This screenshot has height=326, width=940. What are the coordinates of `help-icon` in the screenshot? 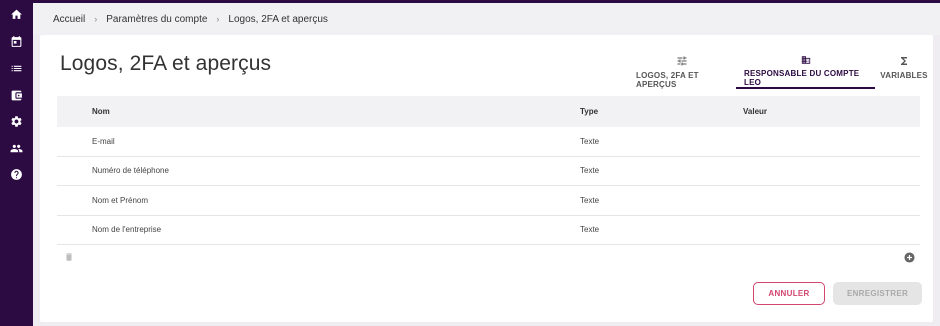 It's located at (16, 174).